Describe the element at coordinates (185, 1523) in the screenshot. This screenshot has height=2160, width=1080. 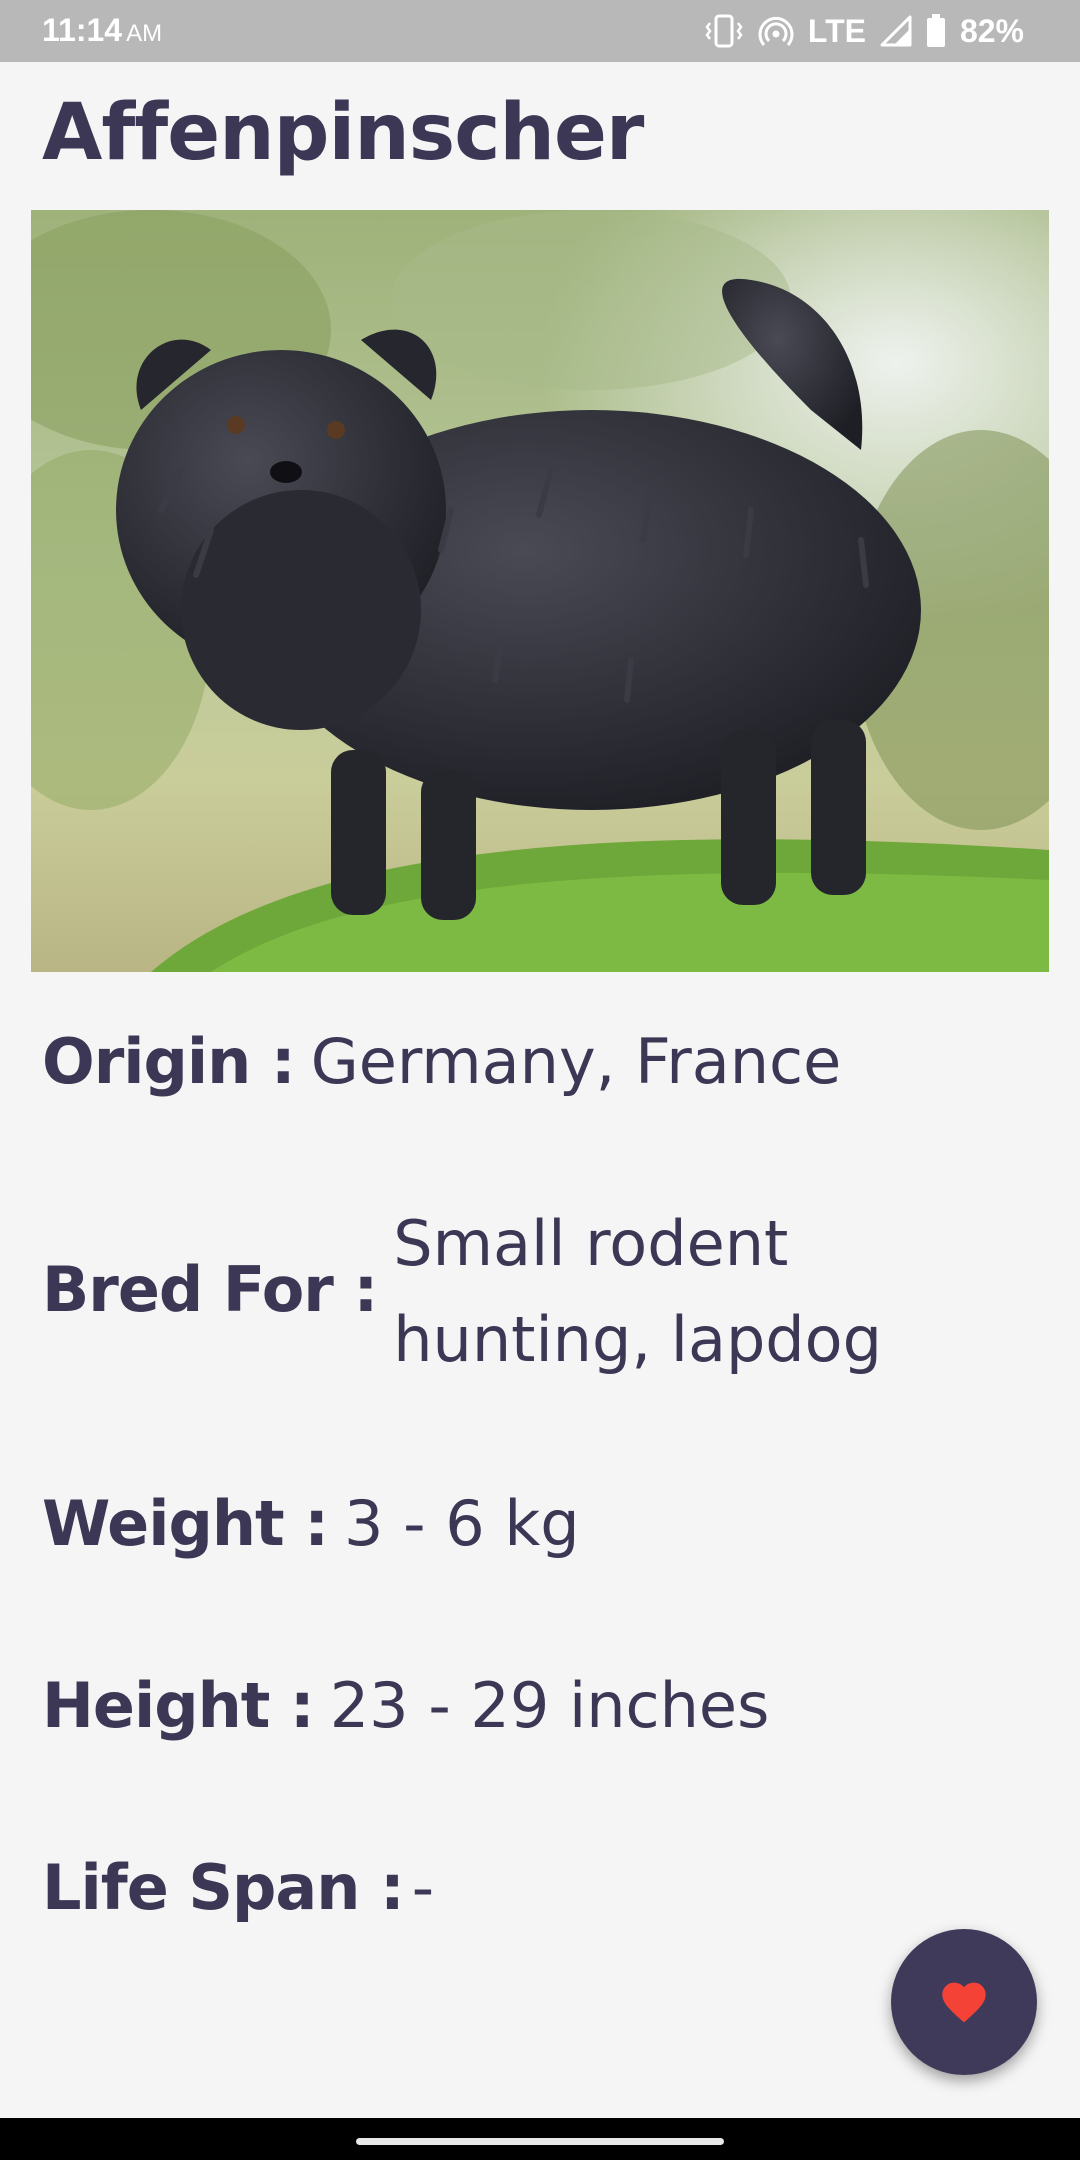
I see `weight-label: Weight :` at that location.